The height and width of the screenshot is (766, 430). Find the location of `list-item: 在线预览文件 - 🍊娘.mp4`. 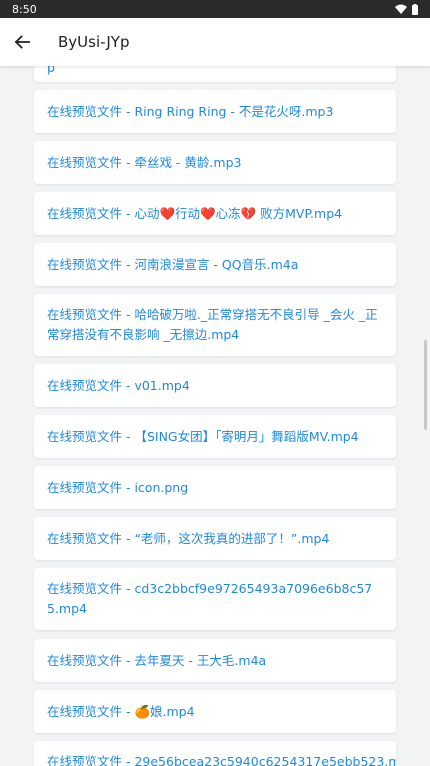

list-item: 在线预览文件 - 🍊娘.mp4 is located at coordinates (215, 711).